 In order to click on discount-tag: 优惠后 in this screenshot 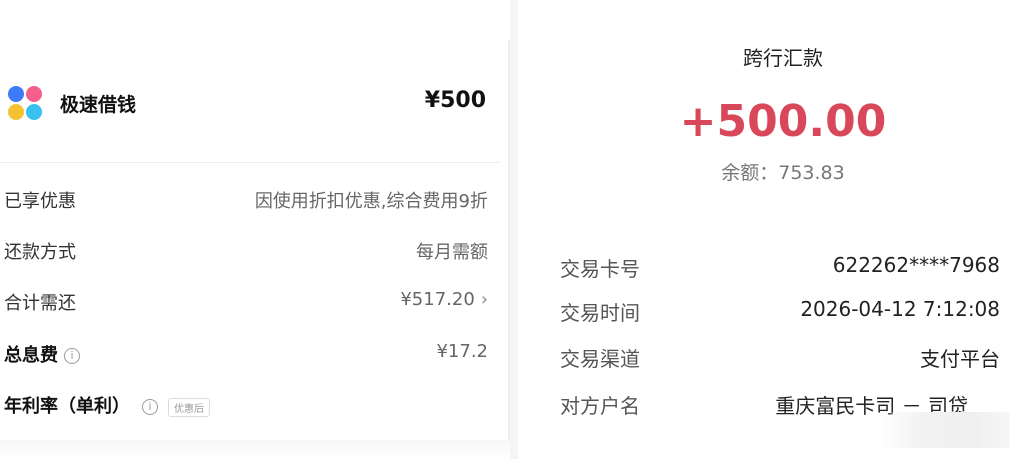, I will do `click(189, 407)`.